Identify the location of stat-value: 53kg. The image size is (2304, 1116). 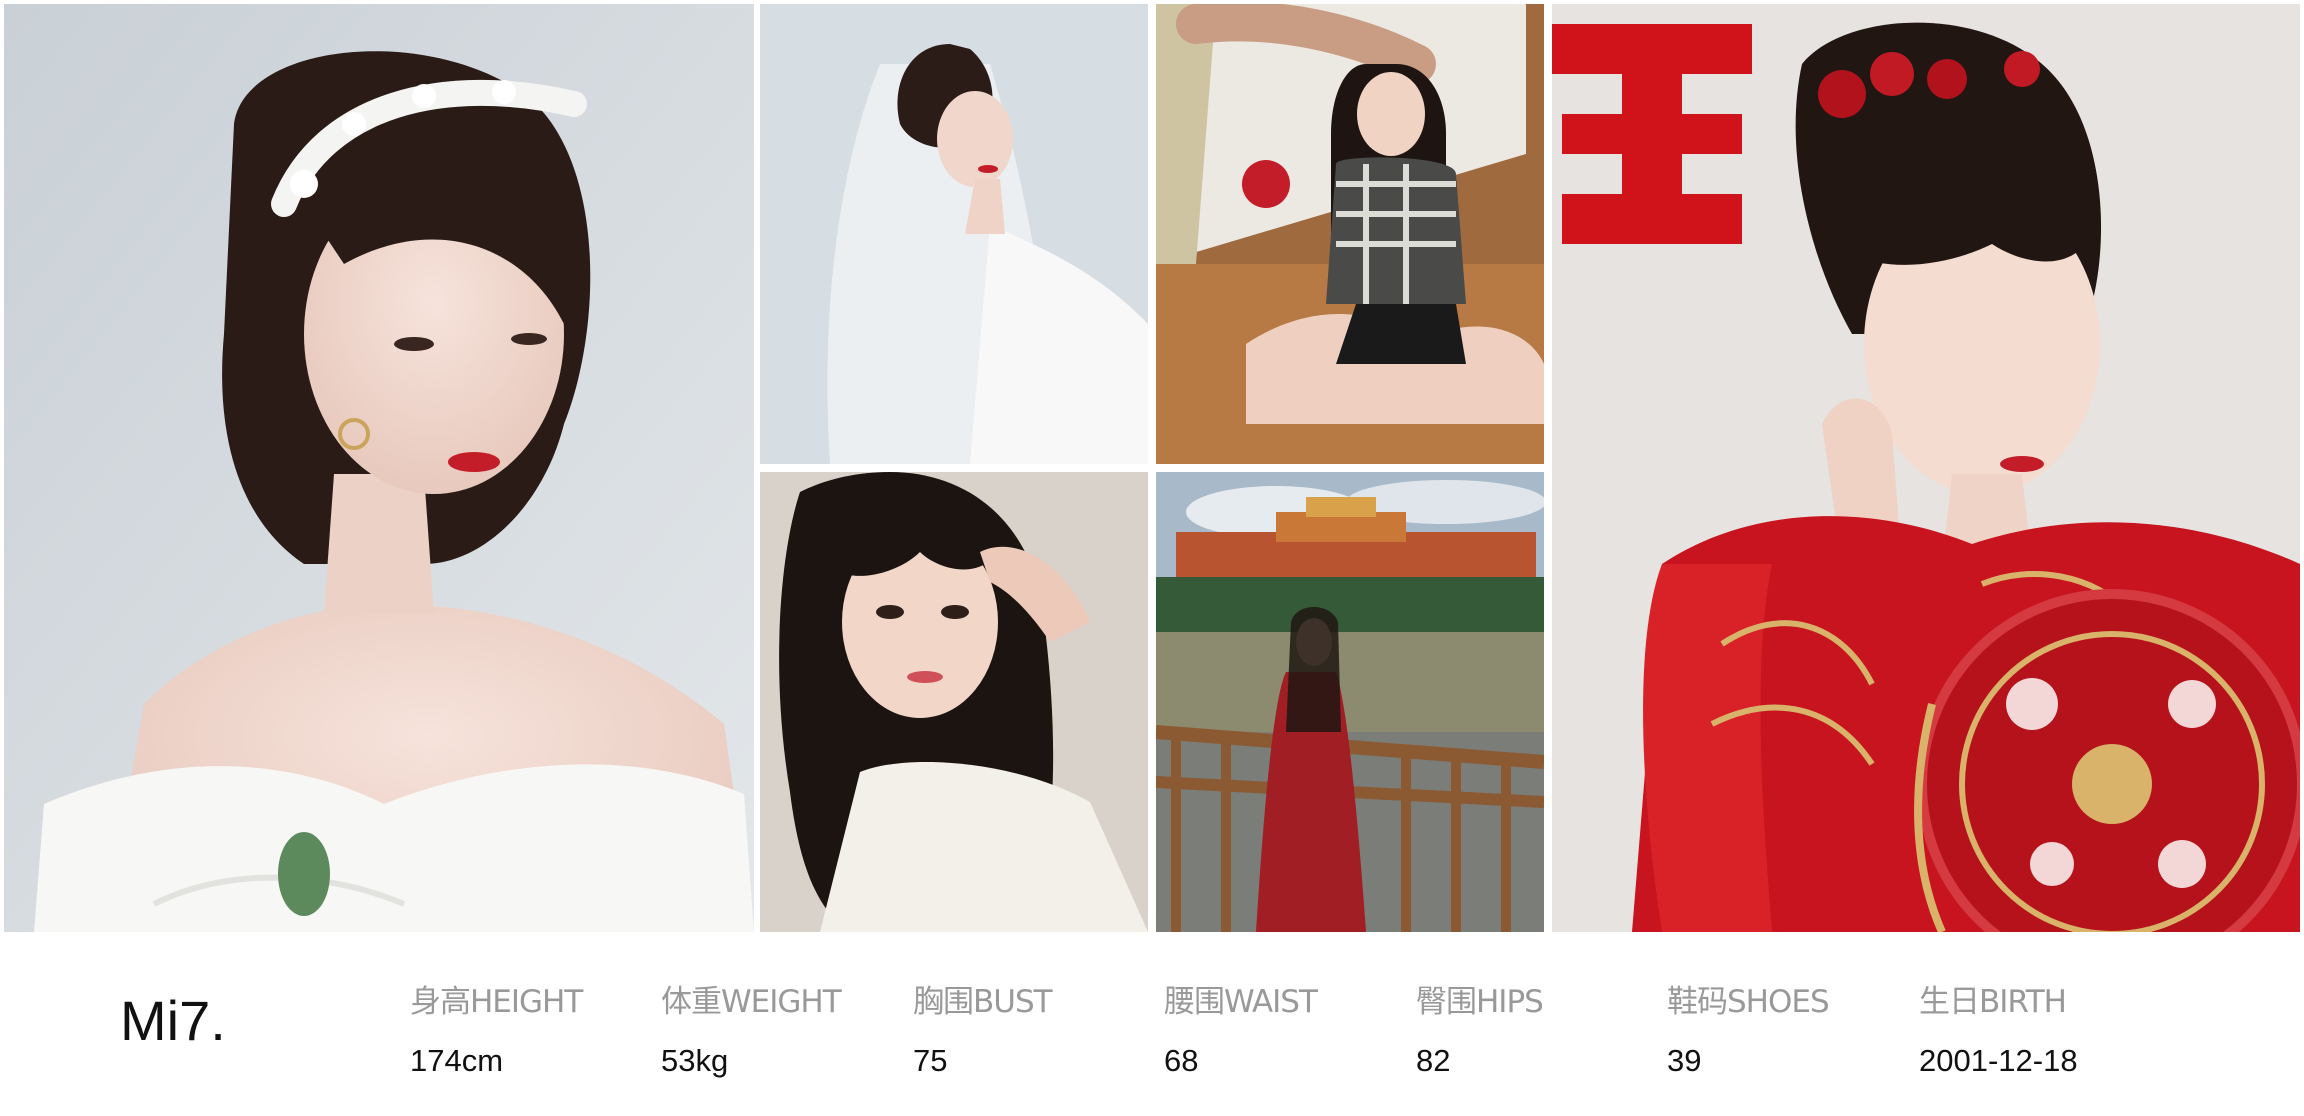
(695, 1060).